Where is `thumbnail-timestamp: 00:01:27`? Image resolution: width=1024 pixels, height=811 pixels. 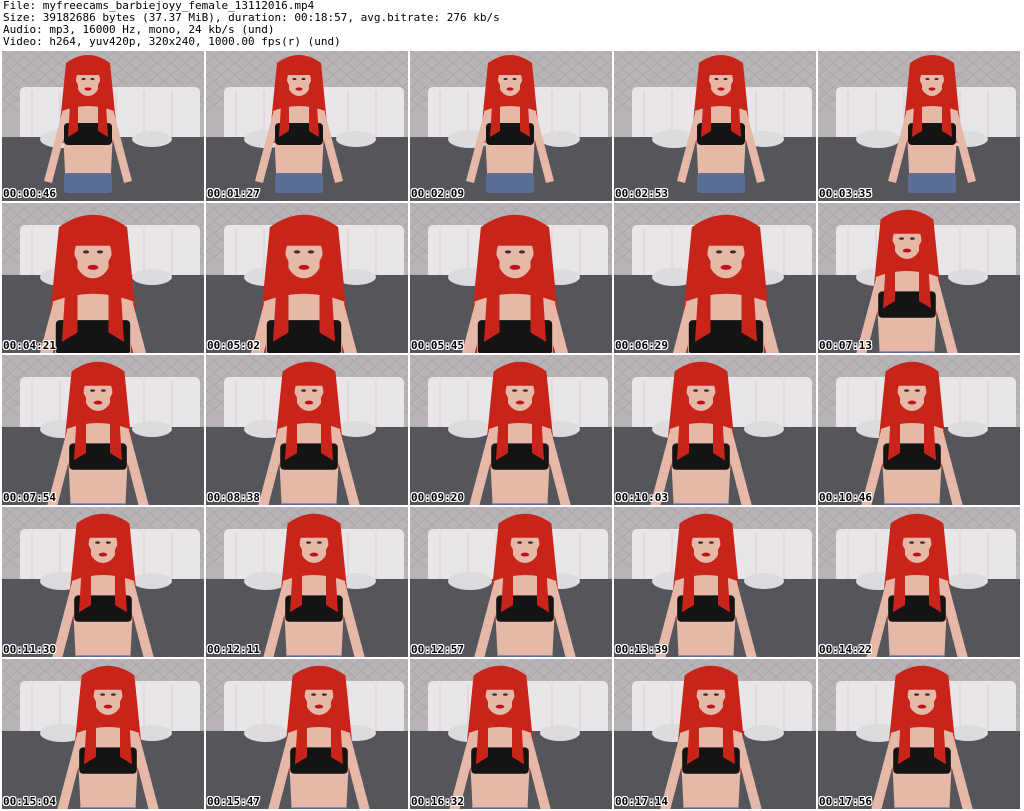 thumbnail-timestamp: 00:01:27 is located at coordinates (233, 193).